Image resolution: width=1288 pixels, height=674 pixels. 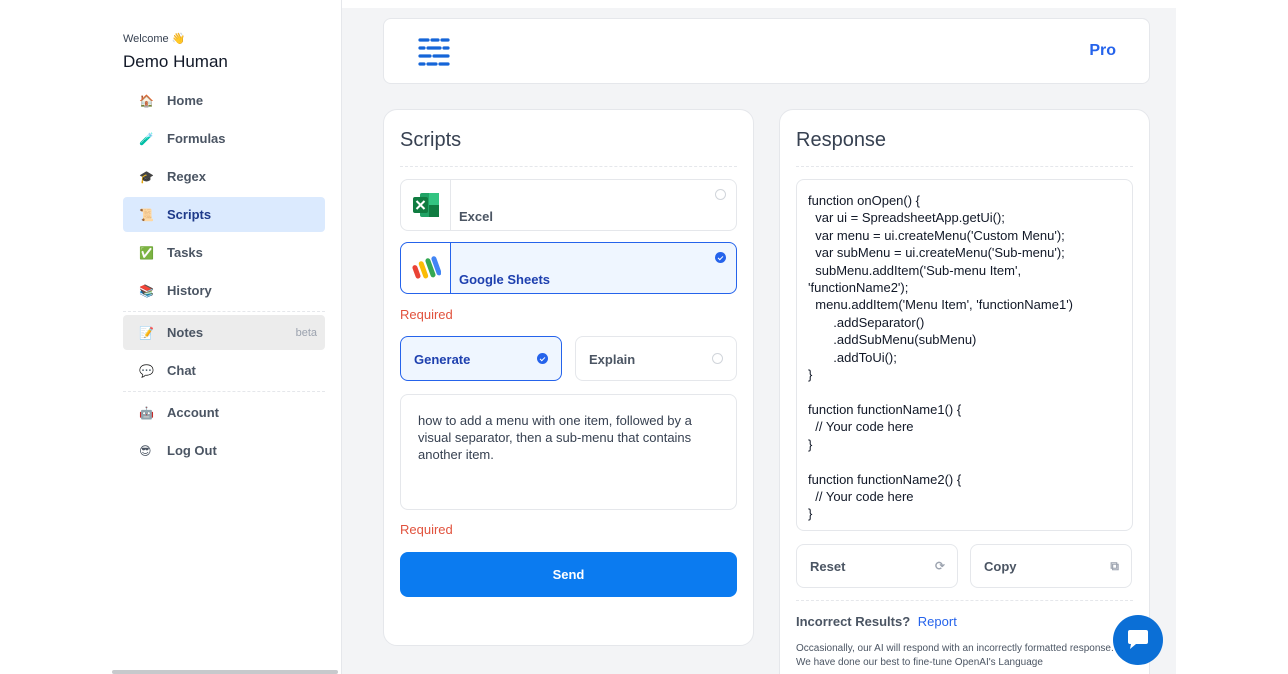 What do you see at coordinates (145, 450) in the screenshot?
I see `sunglasses-icon: 😎` at bounding box center [145, 450].